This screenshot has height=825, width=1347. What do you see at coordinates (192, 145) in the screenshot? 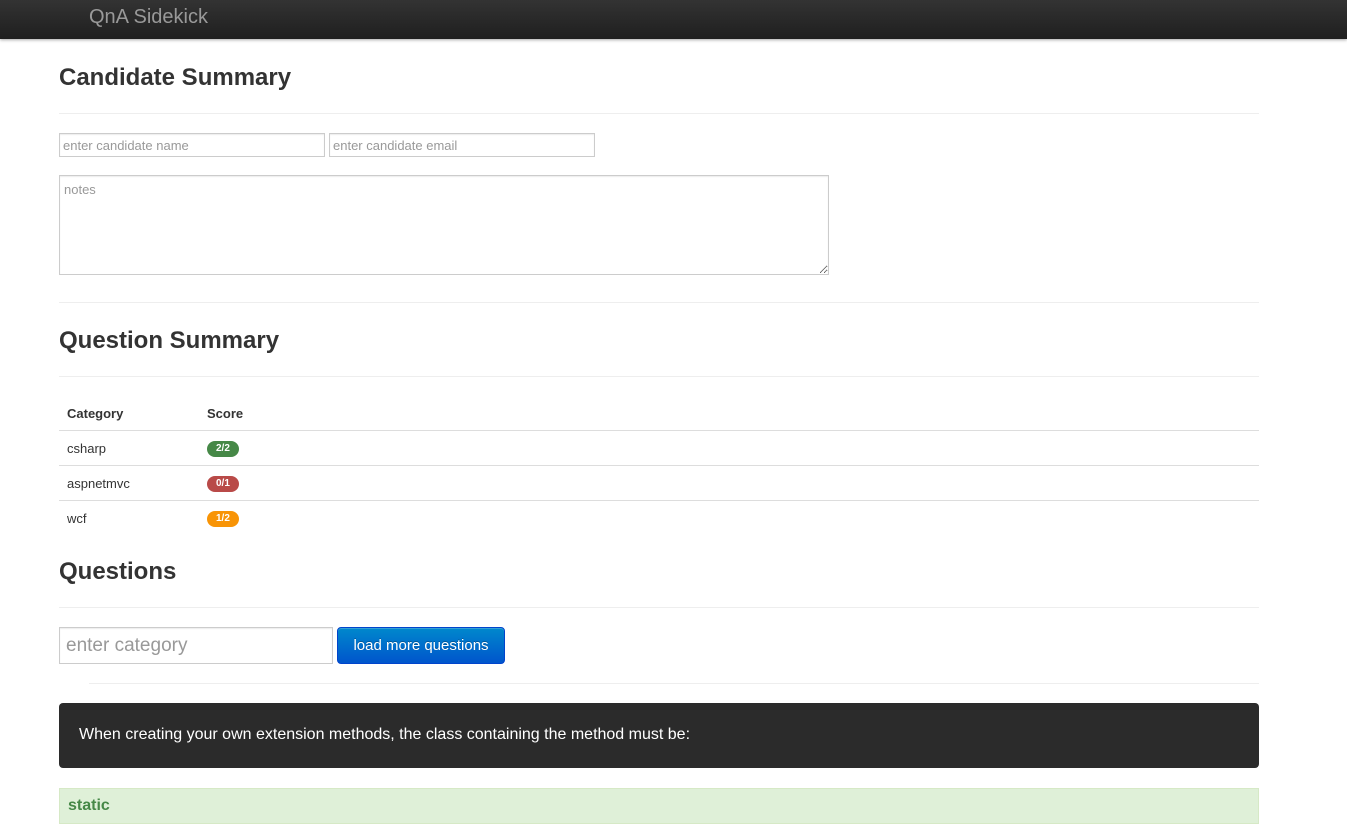
I see `candidate-name-input` at bounding box center [192, 145].